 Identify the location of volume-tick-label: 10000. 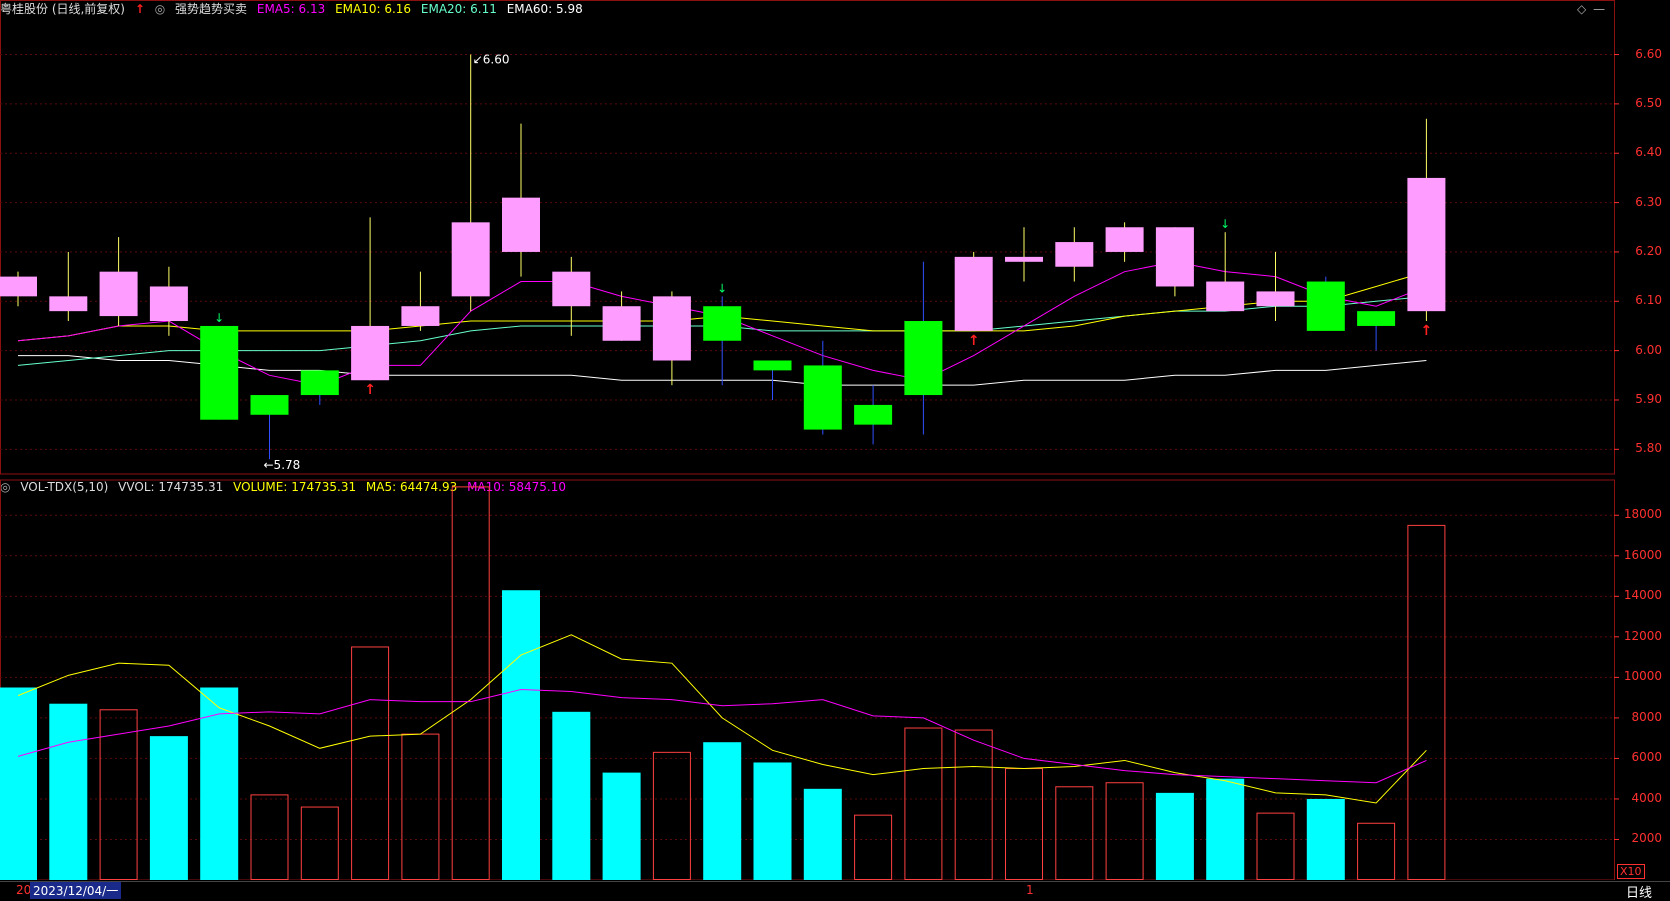
(1642, 676).